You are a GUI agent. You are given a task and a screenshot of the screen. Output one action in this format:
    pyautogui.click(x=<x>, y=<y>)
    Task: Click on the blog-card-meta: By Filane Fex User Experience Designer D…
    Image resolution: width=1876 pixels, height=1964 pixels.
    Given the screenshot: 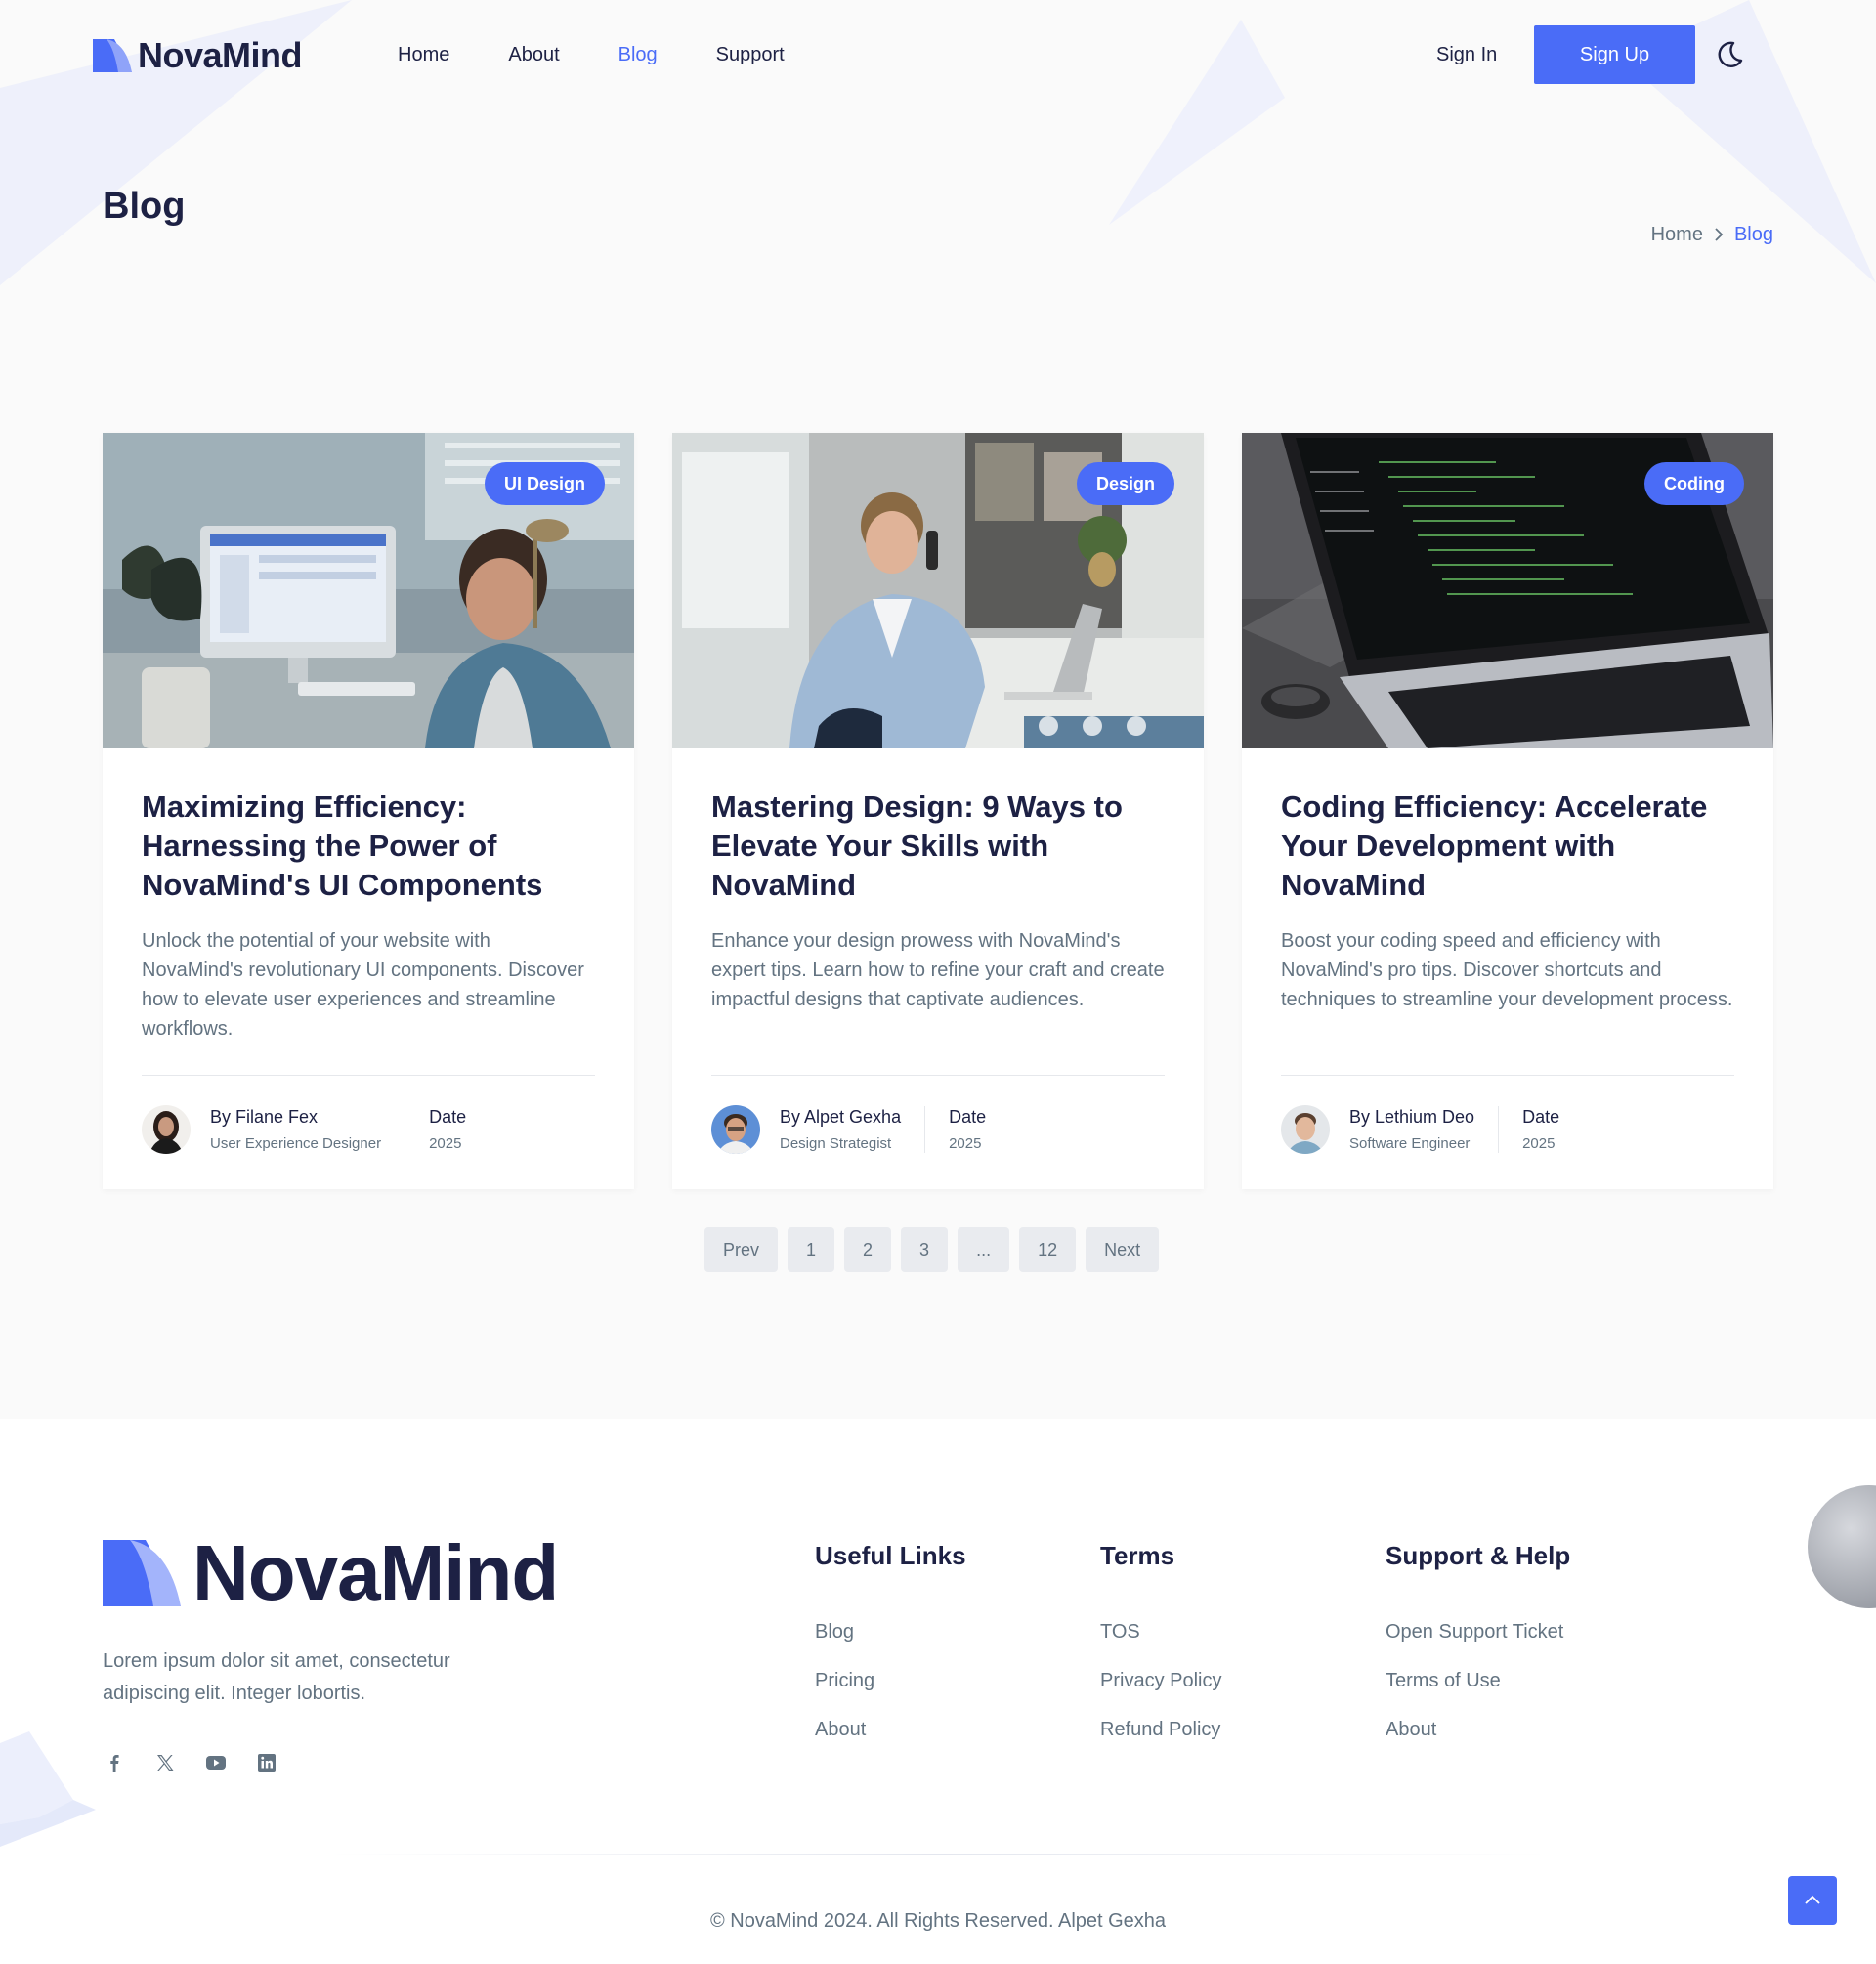 What is the action you would take?
    pyautogui.click(x=368, y=1129)
    